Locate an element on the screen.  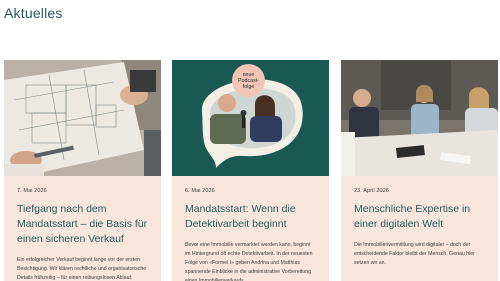
section-title: Aktuelles is located at coordinates (33, 13).